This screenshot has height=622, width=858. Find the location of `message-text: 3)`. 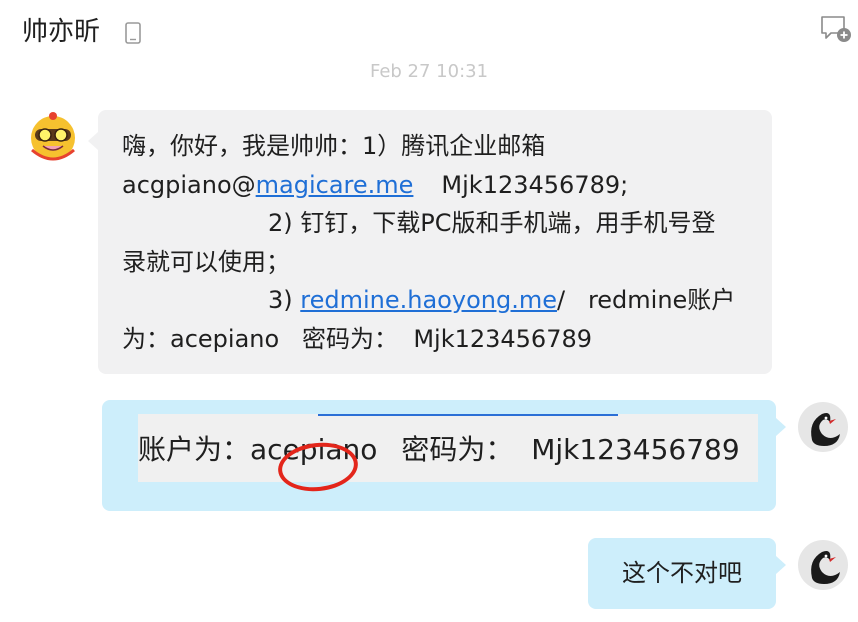

message-text: 3) is located at coordinates (284, 300).